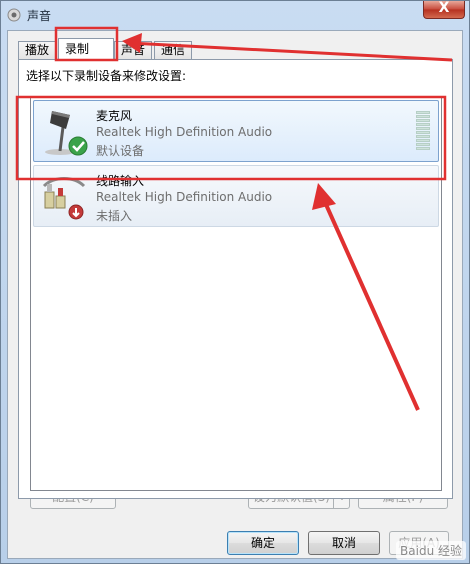  Describe the element at coordinates (64, 198) in the screenshot. I see `audio-jack-icon` at that location.